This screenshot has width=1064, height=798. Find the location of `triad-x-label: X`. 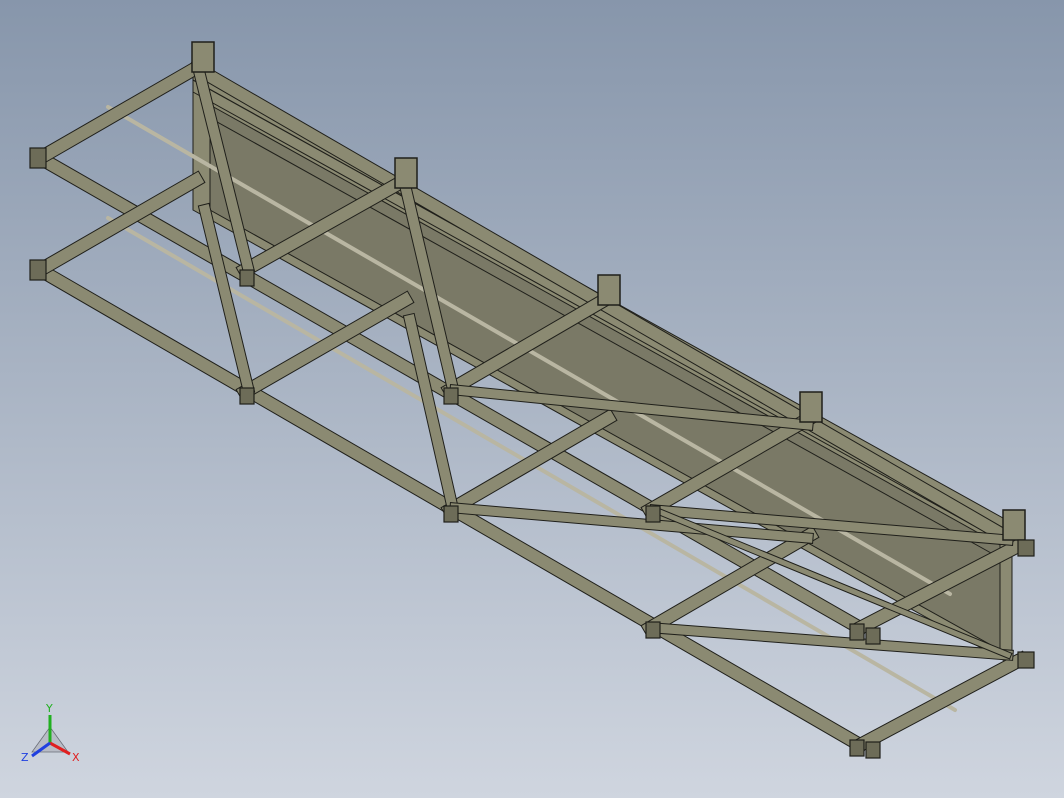

triad-x-label: X is located at coordinates (76, 757).